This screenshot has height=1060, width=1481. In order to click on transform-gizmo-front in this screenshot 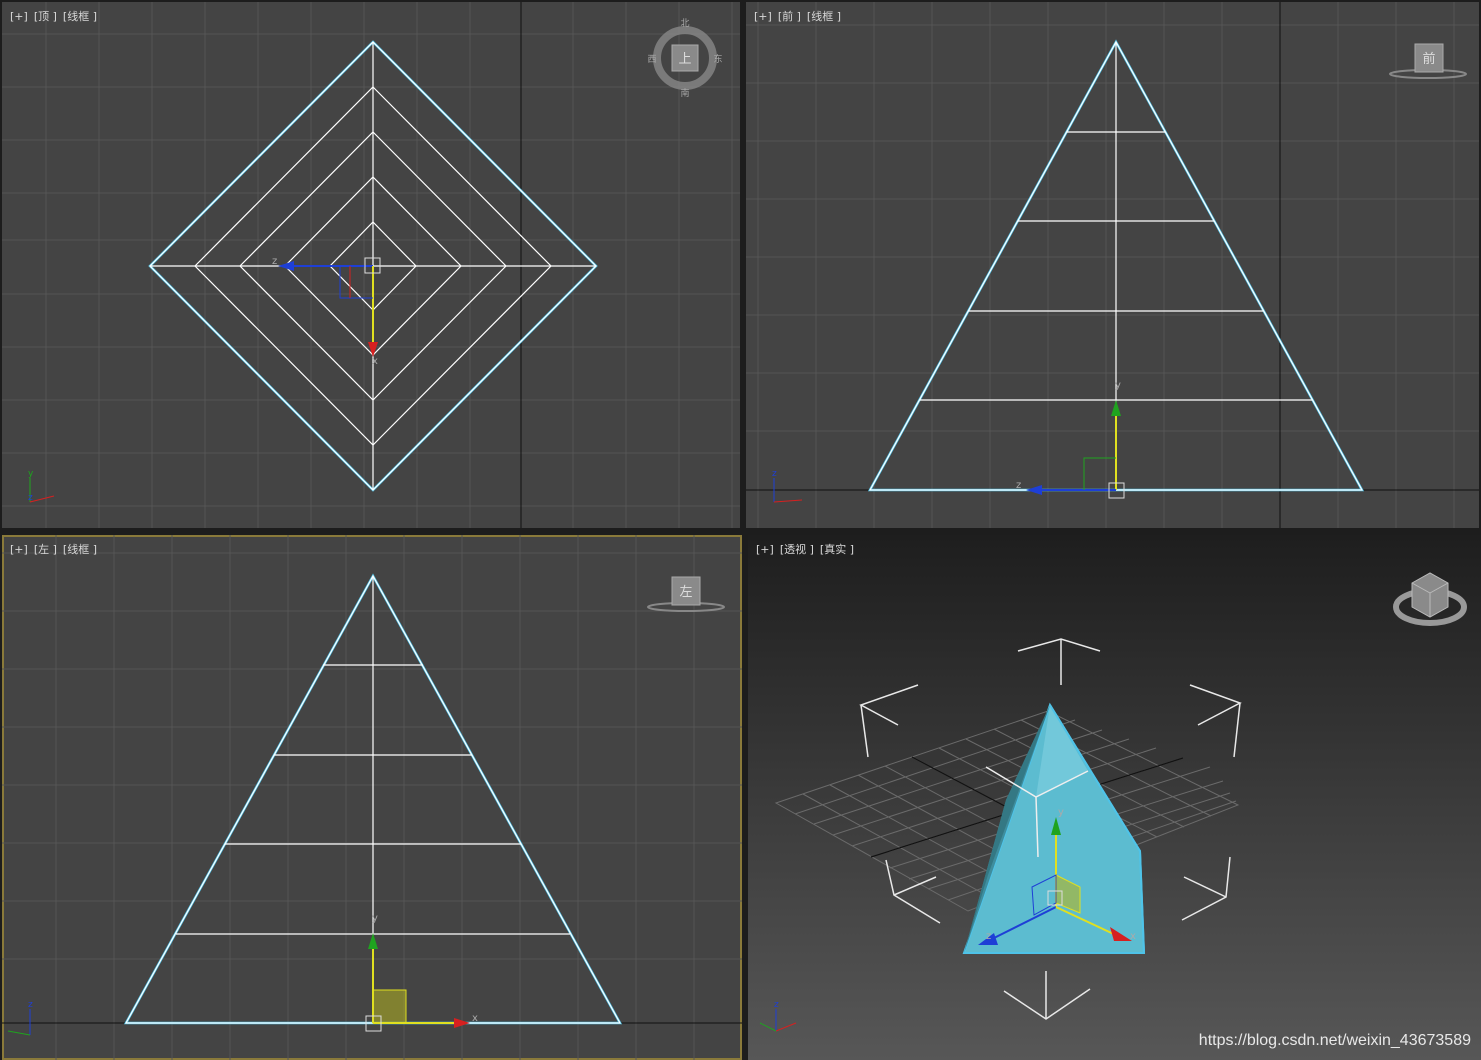, I will do `click(1075, 449)`.